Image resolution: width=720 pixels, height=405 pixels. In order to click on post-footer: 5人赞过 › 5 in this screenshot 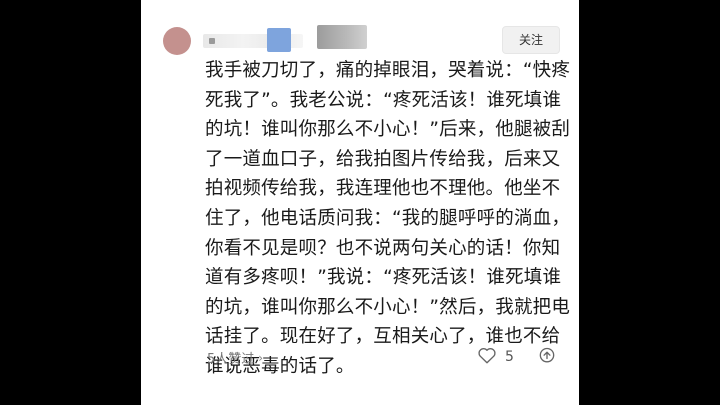, I will do `click(385, 358)`.